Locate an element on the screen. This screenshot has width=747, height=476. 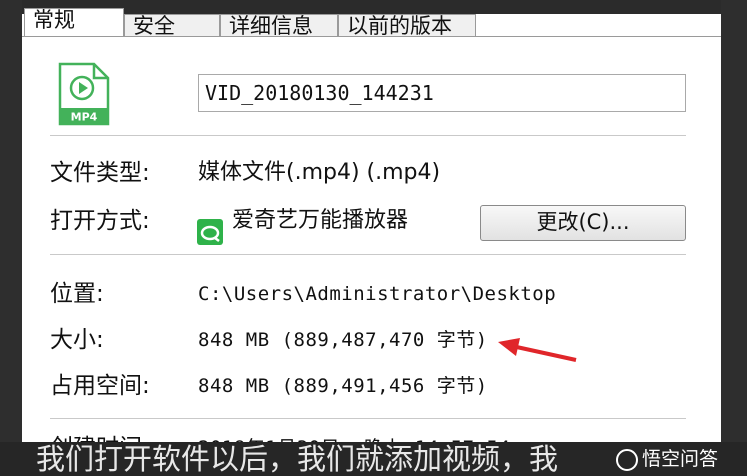
photo-frame-left is located at coordinates (11, 238).